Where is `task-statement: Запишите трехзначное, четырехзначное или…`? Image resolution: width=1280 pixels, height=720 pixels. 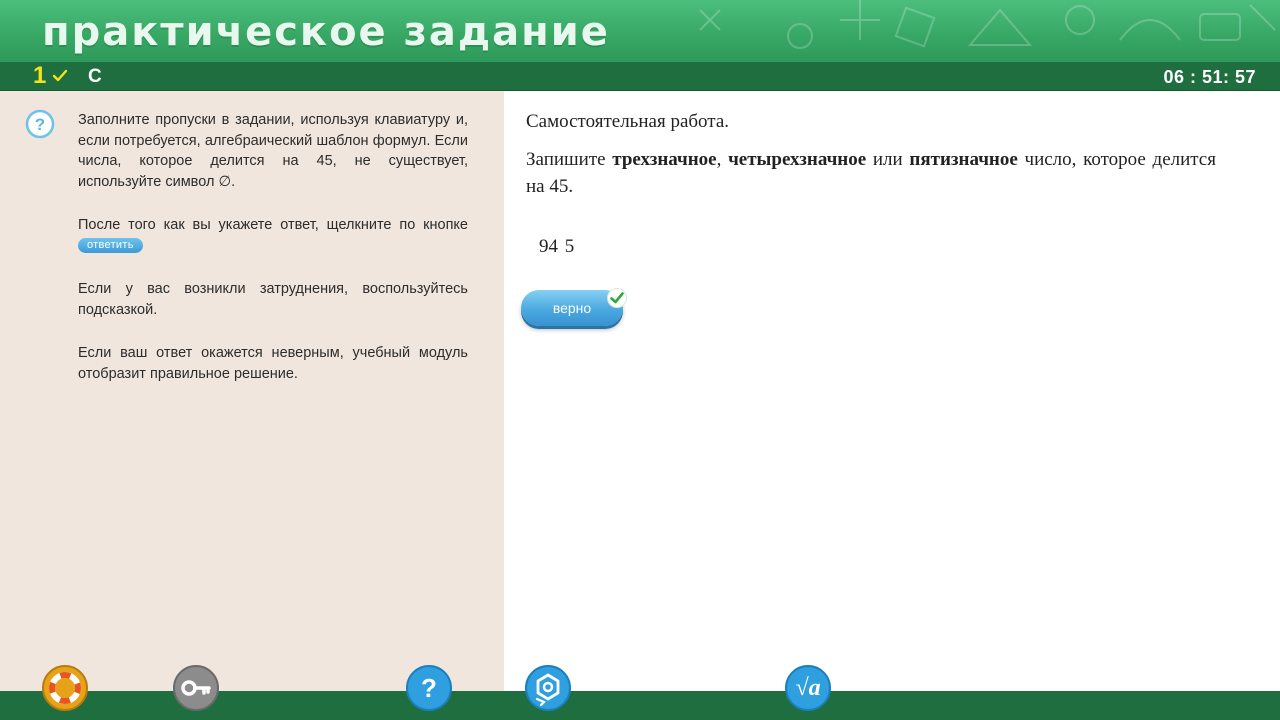 task-statement: Запишите трехзначное, четырехзначное или… is located at coordinates (871, 173).